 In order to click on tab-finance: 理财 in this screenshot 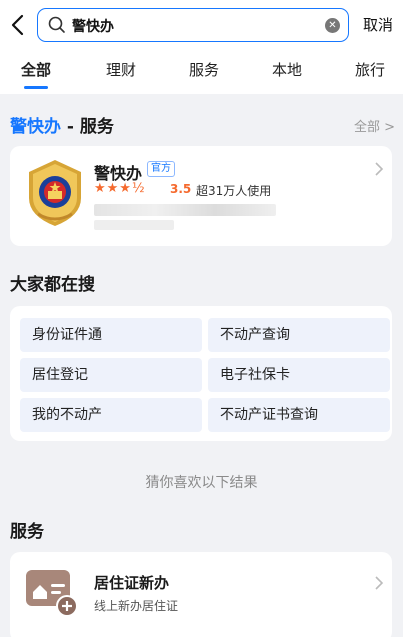, I will do `click(121, 69)`.